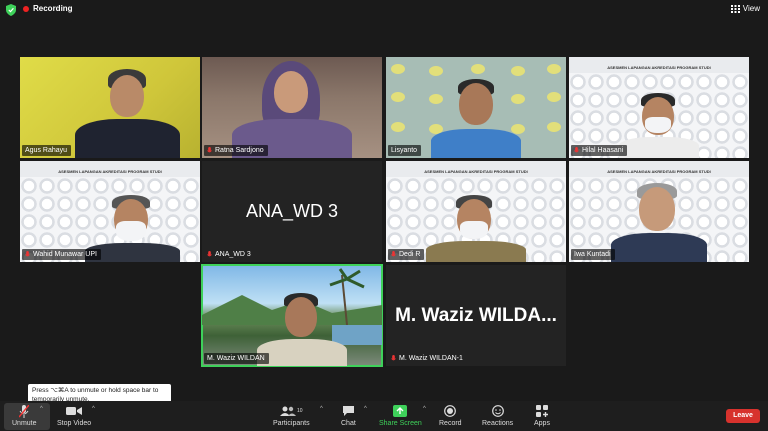 The width and height of the screenshot is (768, 431). What do you see at coordinates (11, 10) in the screenshot?
I see `security-shield-icon` at bounding box center [11, 10].